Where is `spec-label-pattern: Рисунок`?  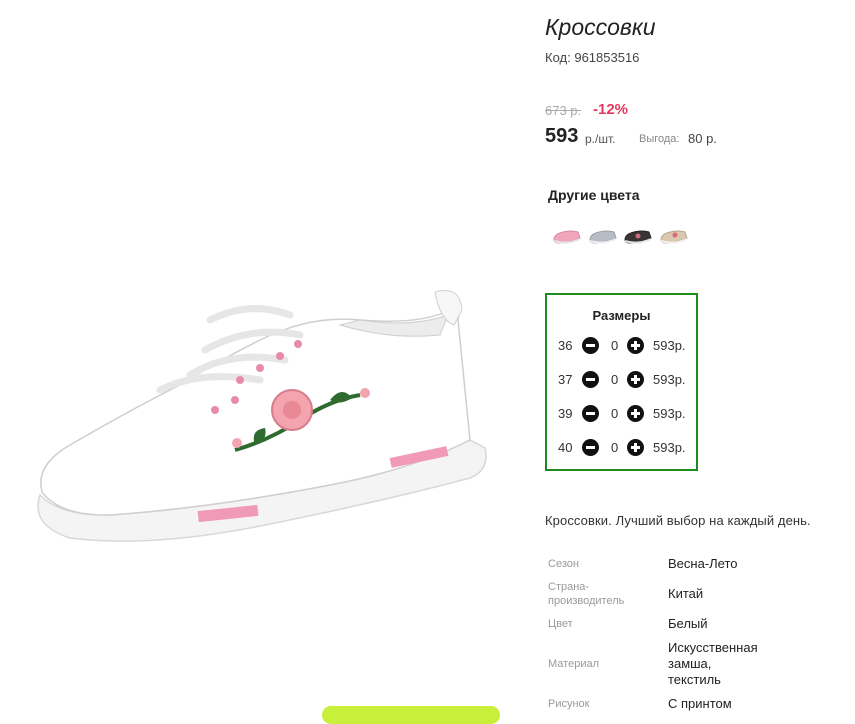 spec-label-pattern: Рисунок is located at coordinates (569, 704).